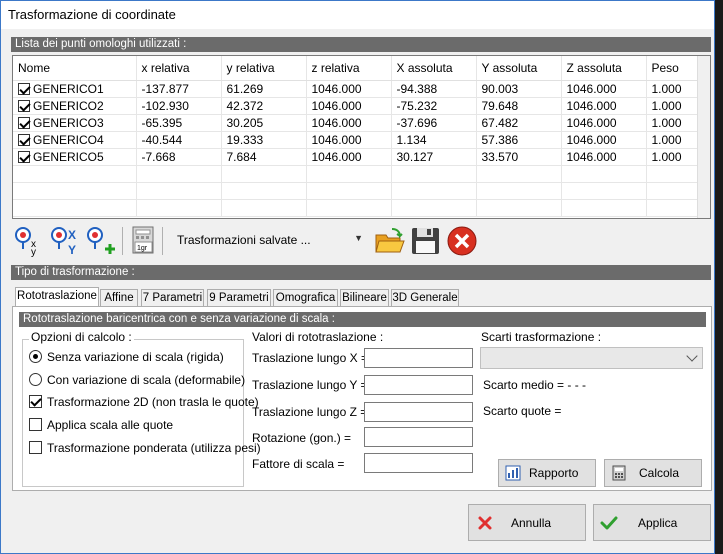 This screenshot has height=554, width=723. I want to click on col-header-z-rel: z relativa, so click(349, 68).